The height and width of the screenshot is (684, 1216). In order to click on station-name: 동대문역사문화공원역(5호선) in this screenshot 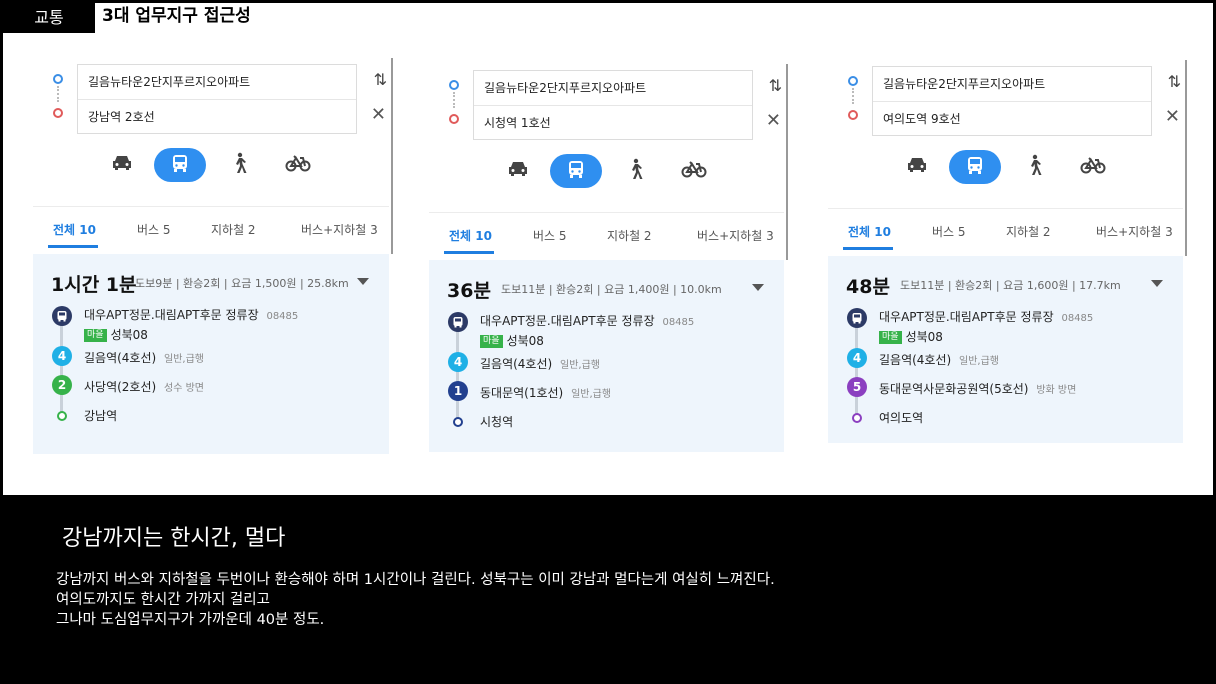, I will do `click(954, 389)`.